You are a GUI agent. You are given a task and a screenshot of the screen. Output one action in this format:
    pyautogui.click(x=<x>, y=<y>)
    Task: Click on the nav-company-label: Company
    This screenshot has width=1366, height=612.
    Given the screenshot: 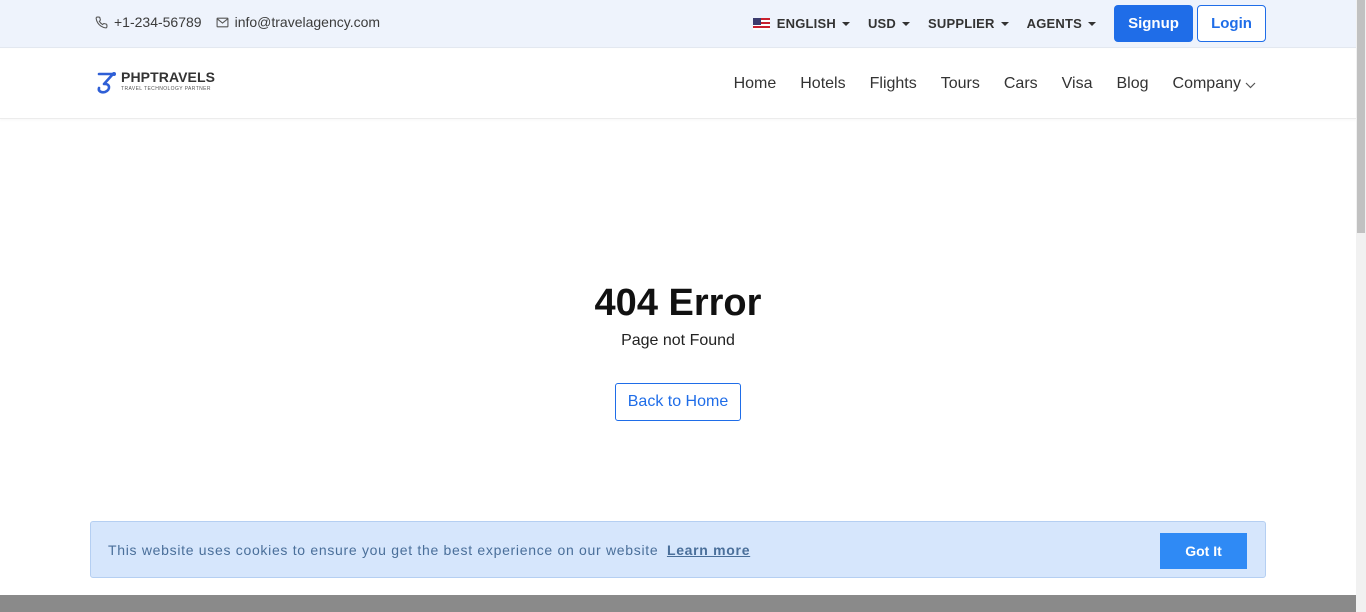 What is the action you would take?
    pyautogui.click(x=1206, y=83)
    